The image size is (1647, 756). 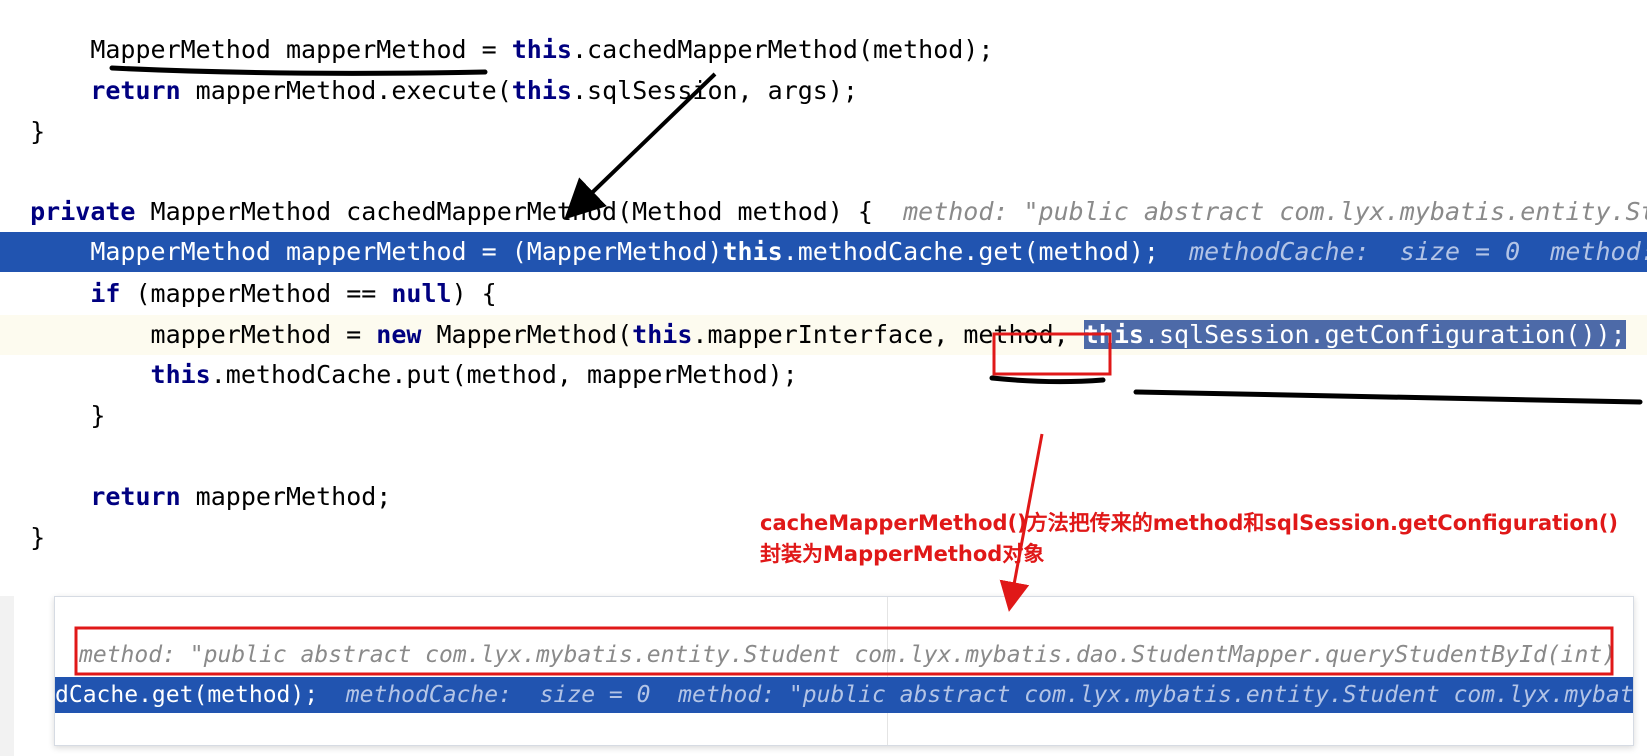 What do you see at coordinates (1388, 397) in the screenshot?
I see `underline-get-configuration` at bounding box center [1388, 397].